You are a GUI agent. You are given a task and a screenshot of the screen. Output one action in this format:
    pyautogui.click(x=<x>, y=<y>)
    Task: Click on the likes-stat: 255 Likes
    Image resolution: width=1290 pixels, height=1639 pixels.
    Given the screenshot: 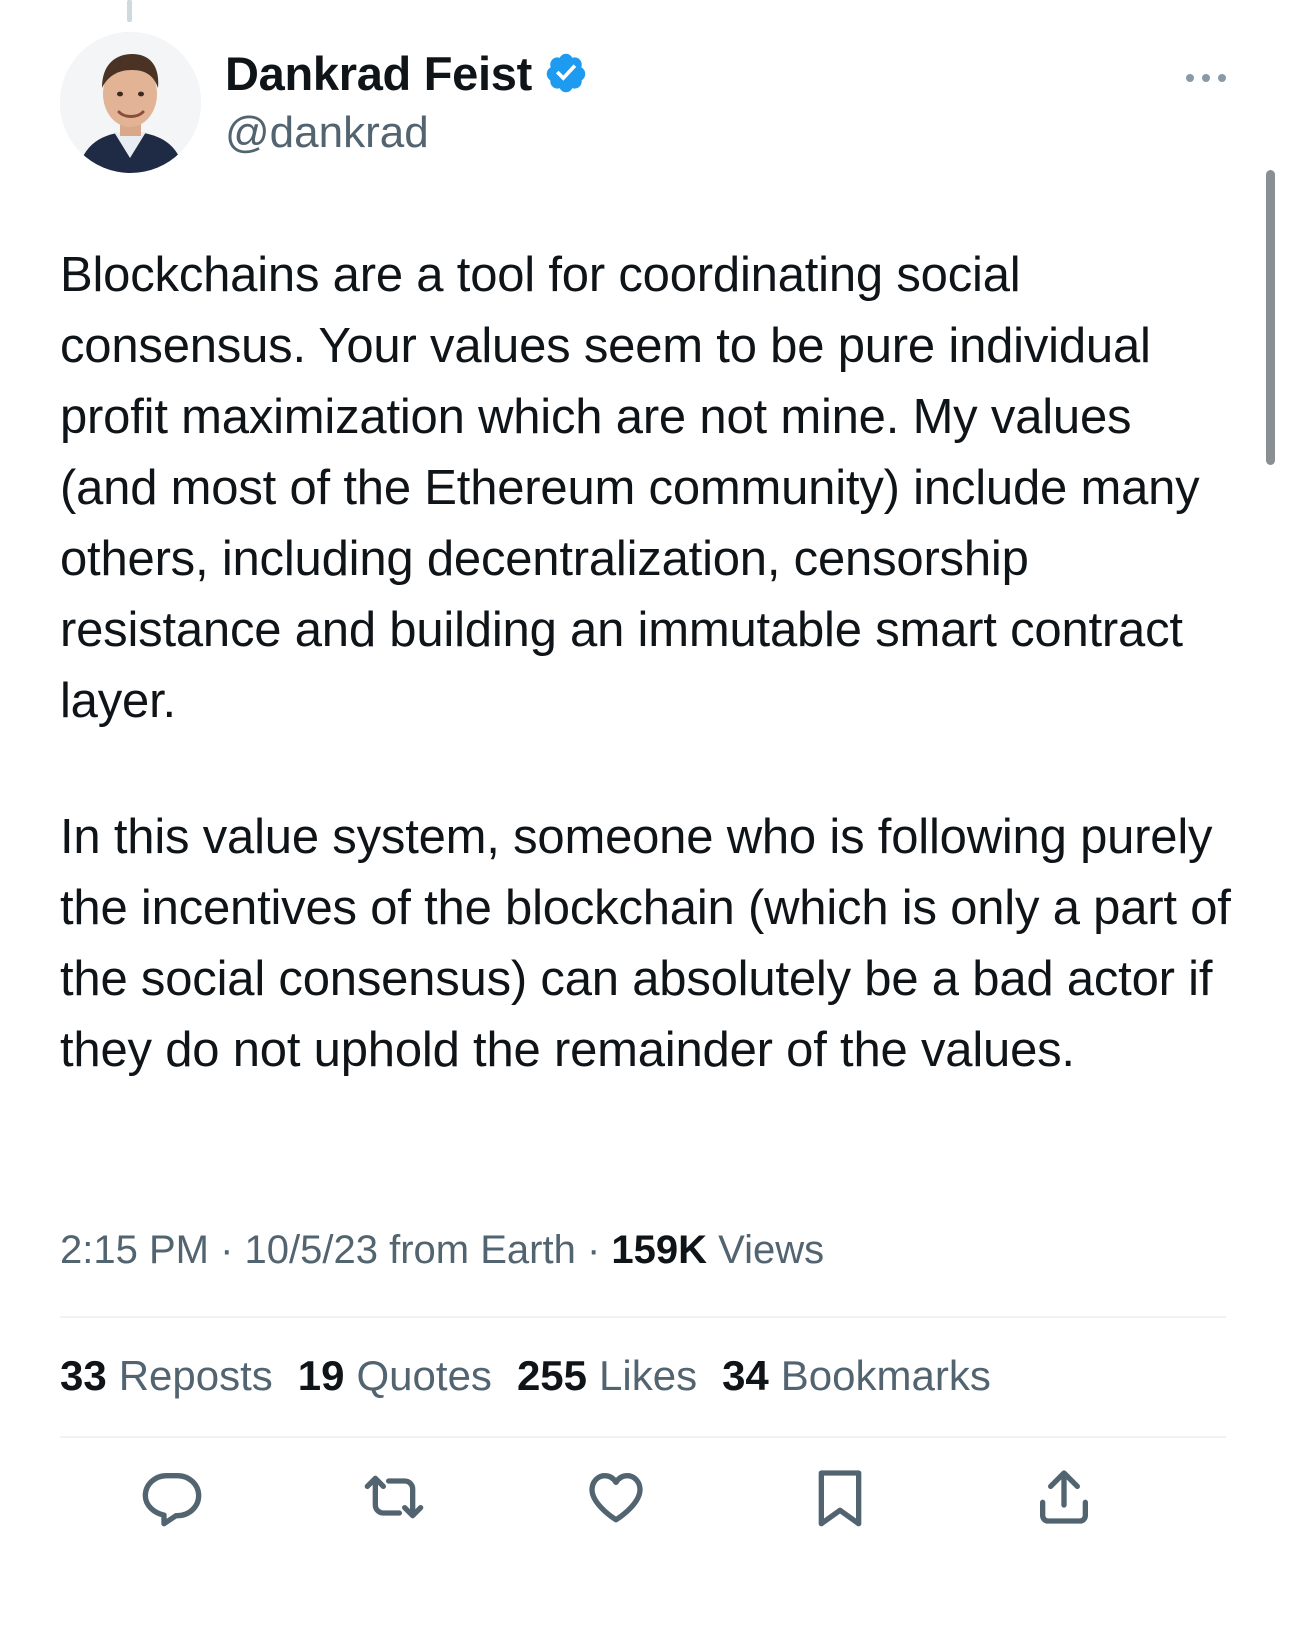 What is the action you would take?
    pyautogui.click(x=607, y=1376)
    